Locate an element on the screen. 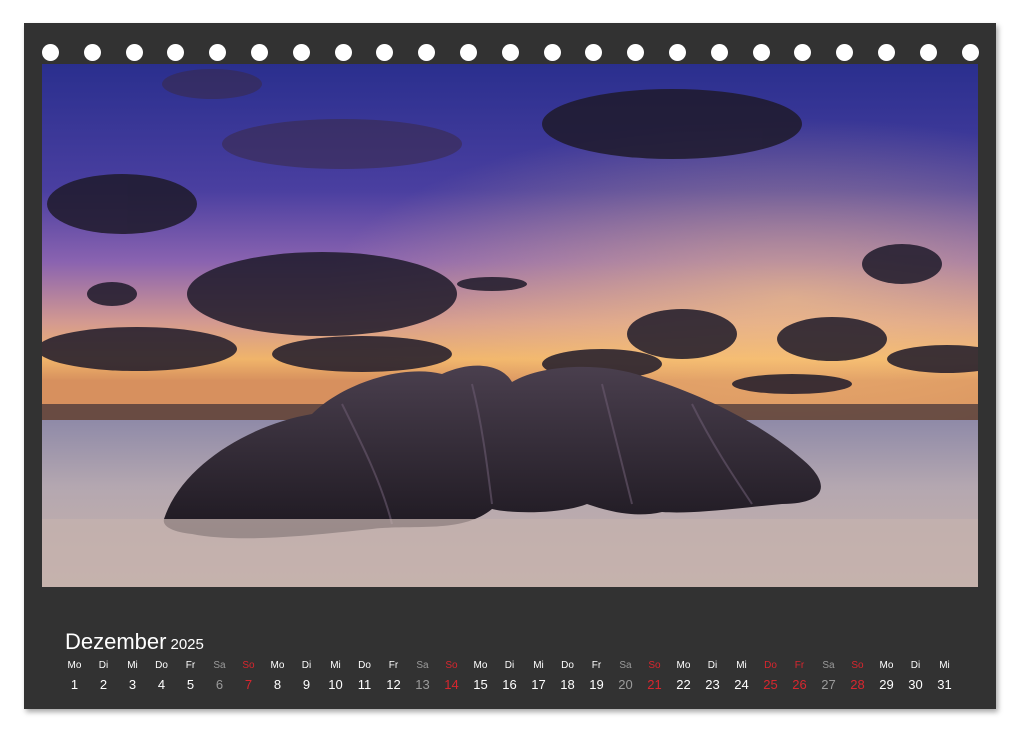 Image resolution: width=1020 pixels, height=733 pixels. day-number: 6 is located at coordinates (219, 684).